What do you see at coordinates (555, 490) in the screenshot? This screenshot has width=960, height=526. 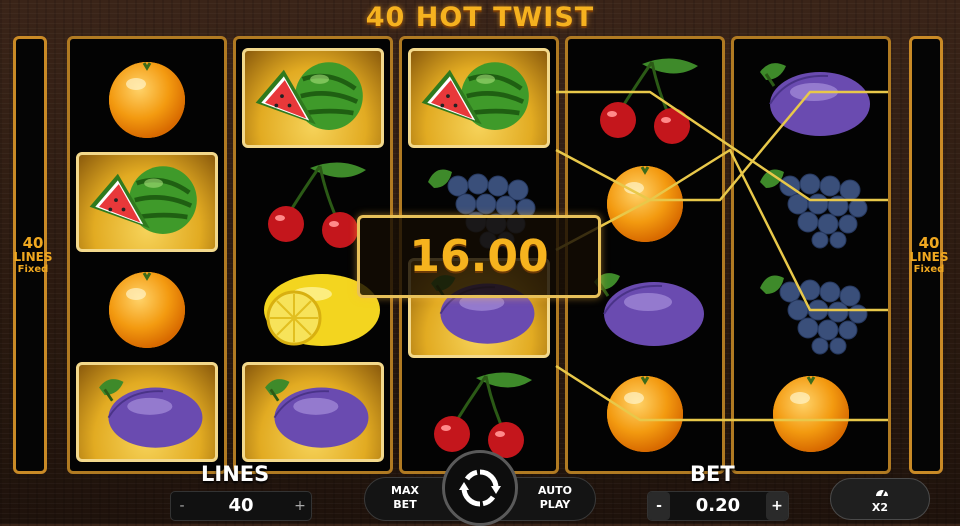 I see `auto-play-line1: AUTO` at bounding box center [555, 490].